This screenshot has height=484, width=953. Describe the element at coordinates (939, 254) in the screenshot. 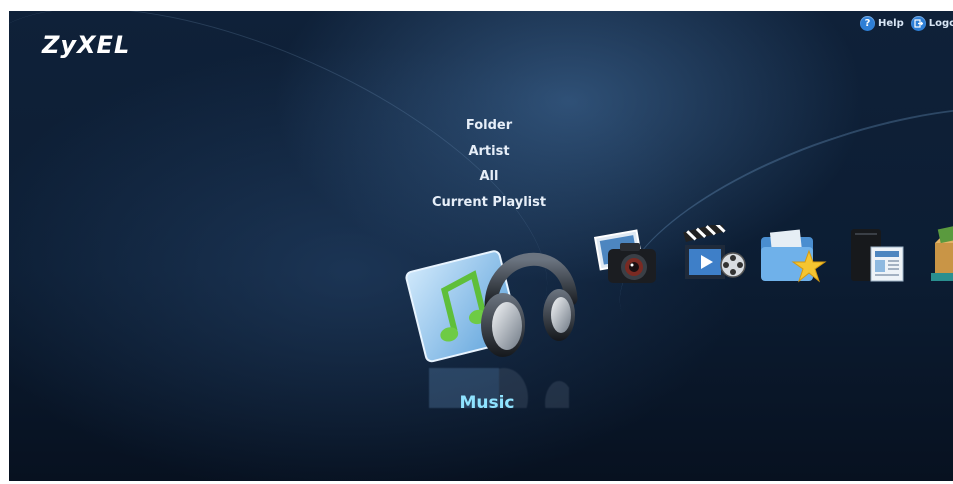

I see `package-icon` at that location.